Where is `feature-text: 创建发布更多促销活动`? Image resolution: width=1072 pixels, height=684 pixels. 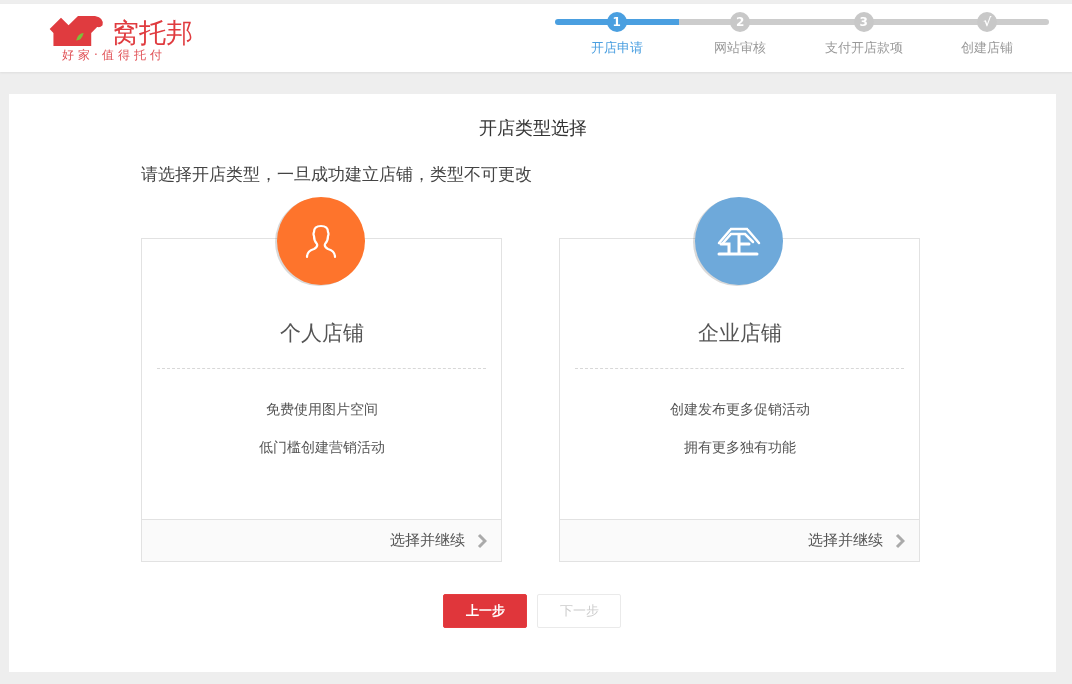
feature-text: 创建发布更多促销活动 is located at coordinates (739, 409).